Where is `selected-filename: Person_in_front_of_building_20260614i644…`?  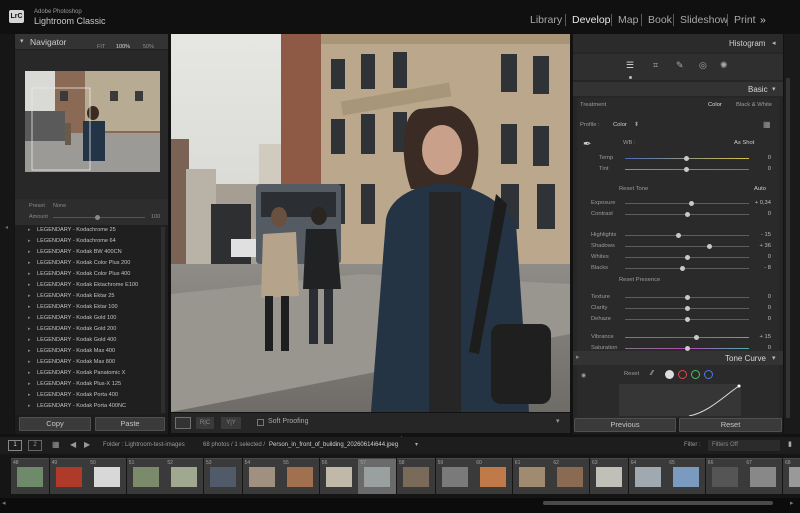 selected-filename: Person_in_front_of_building_20260614i644… is located at coordinates (333, 445).